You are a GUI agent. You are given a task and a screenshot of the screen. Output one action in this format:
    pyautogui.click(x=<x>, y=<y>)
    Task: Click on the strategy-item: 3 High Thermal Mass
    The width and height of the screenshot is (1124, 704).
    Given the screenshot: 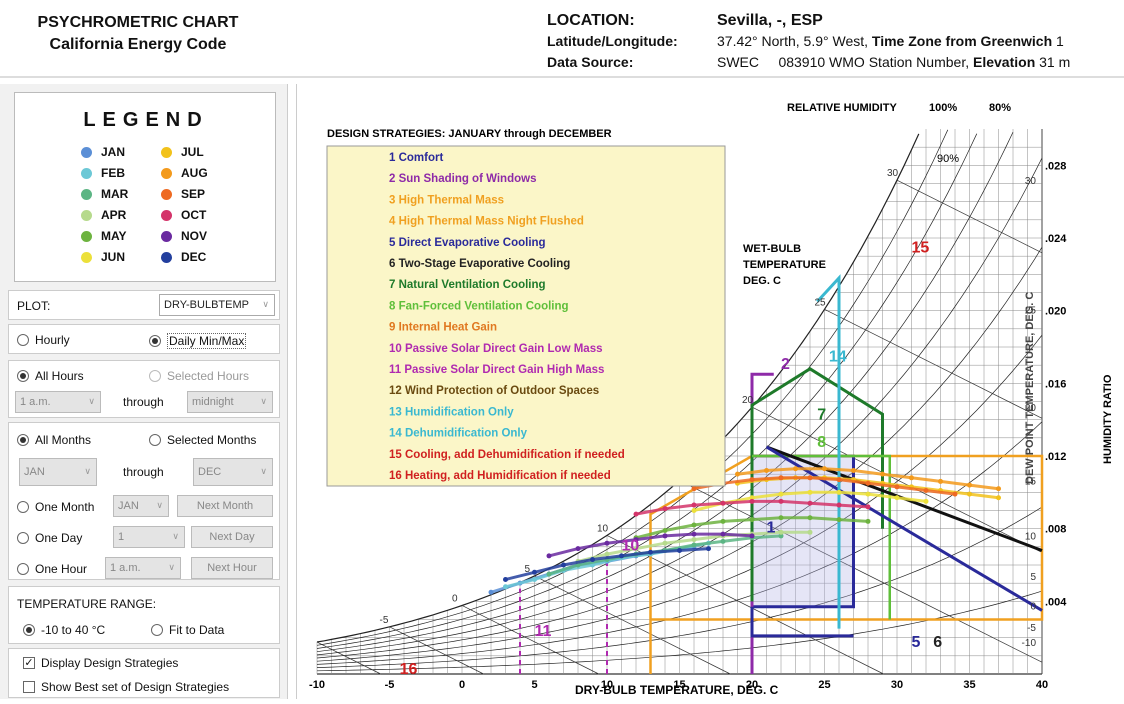 What is the action you would take?
    pyautogui.click(x=446, y=200)
    